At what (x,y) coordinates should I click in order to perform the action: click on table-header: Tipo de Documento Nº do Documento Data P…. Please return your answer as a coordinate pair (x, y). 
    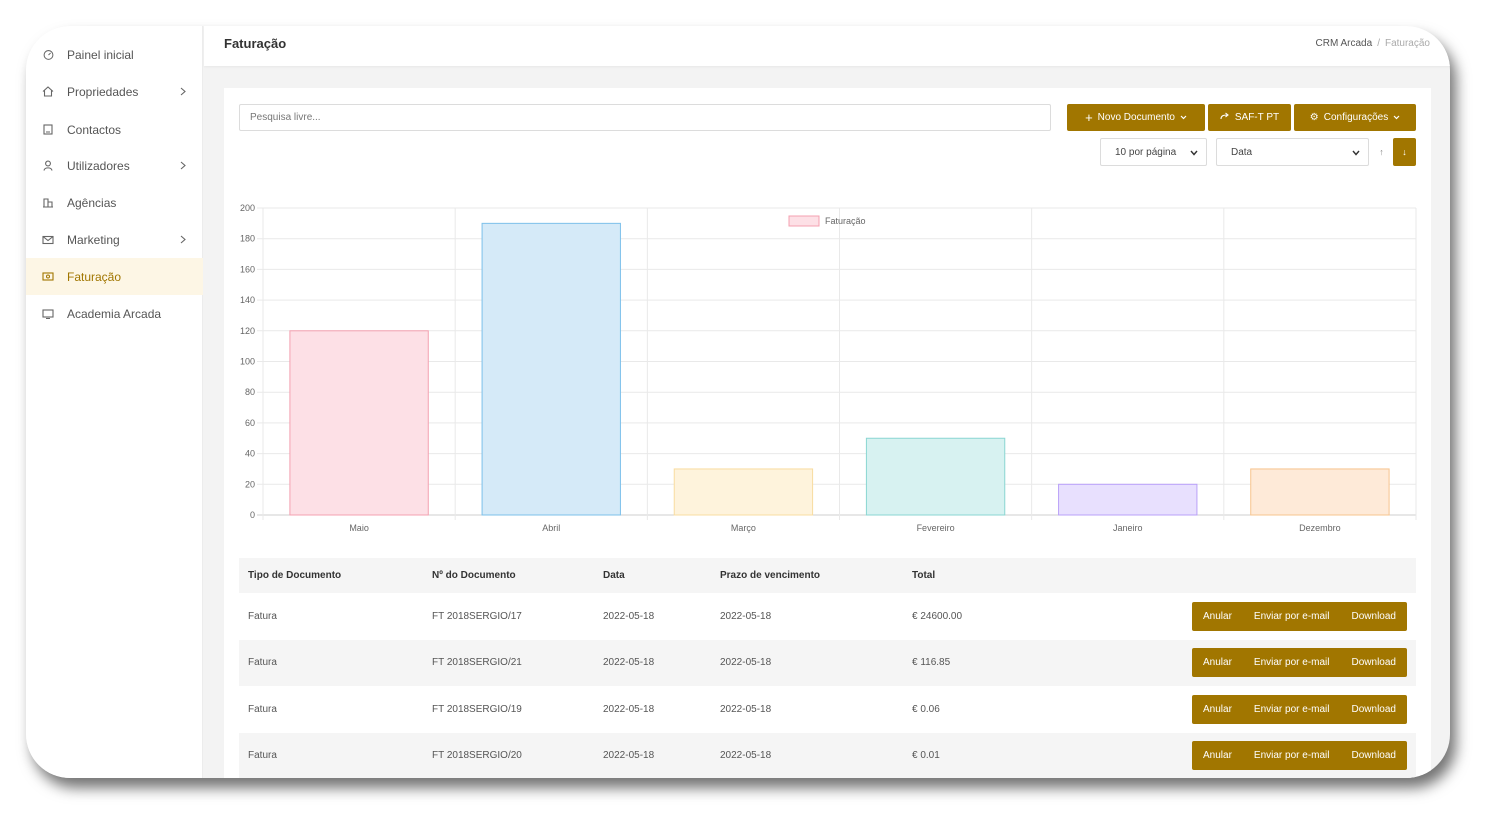
    Looking at the image, I should click on (827, 575).